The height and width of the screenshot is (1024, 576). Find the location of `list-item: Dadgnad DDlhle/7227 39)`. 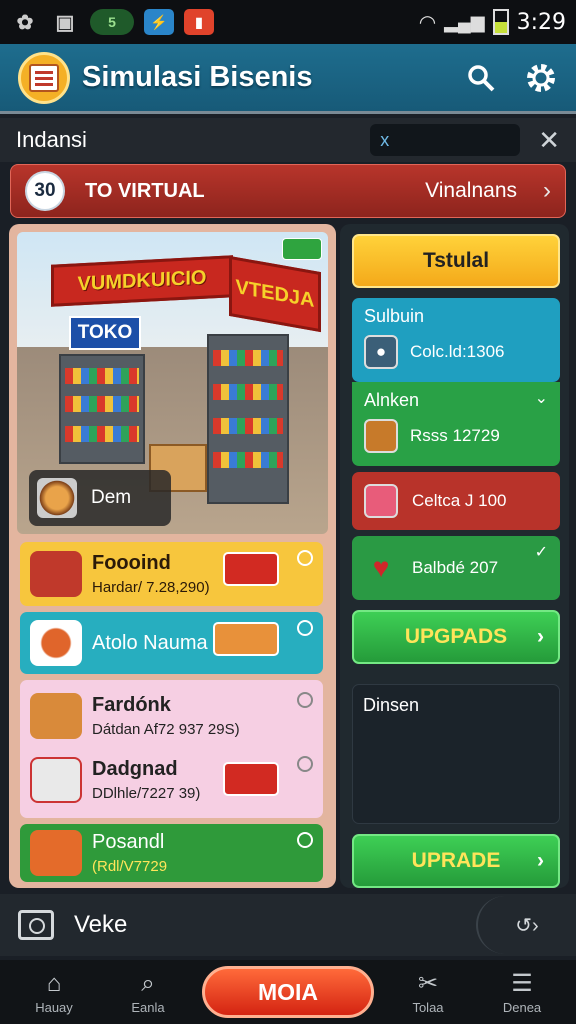

list-item: Dadgnad DDlhle/7227 39) is located at coordinates (171, 780).